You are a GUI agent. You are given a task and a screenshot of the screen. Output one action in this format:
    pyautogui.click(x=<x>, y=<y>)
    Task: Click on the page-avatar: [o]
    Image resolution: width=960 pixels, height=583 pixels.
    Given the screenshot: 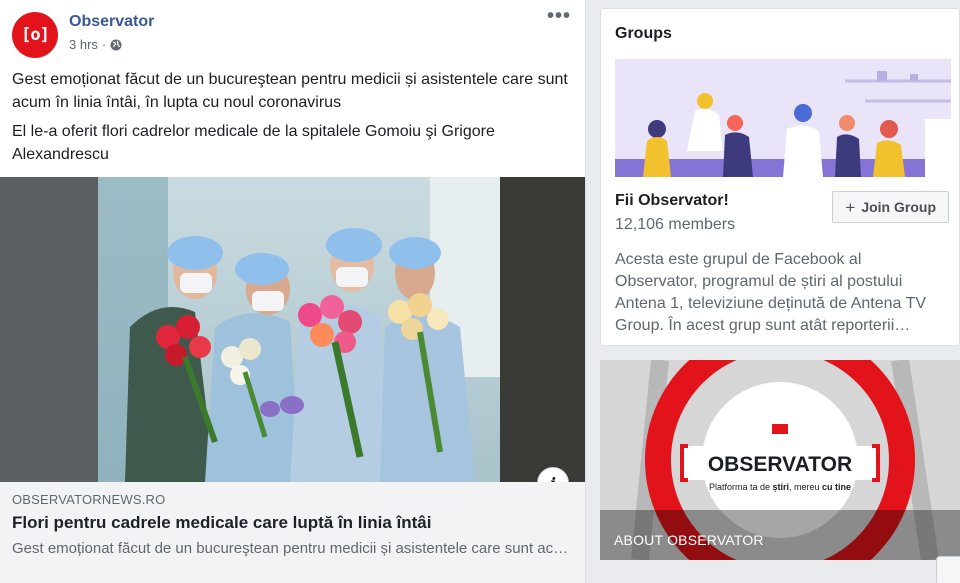 What is the action you would take?
    pyautogui.click(x=35, y=35)
    